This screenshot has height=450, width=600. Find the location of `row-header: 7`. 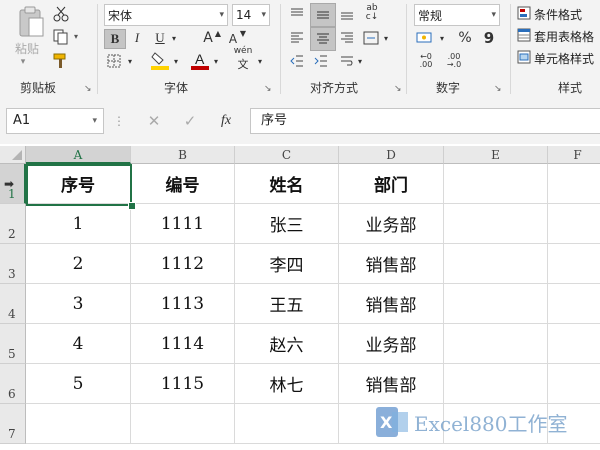

row-header: 7 is located at coordinates (13, 424).